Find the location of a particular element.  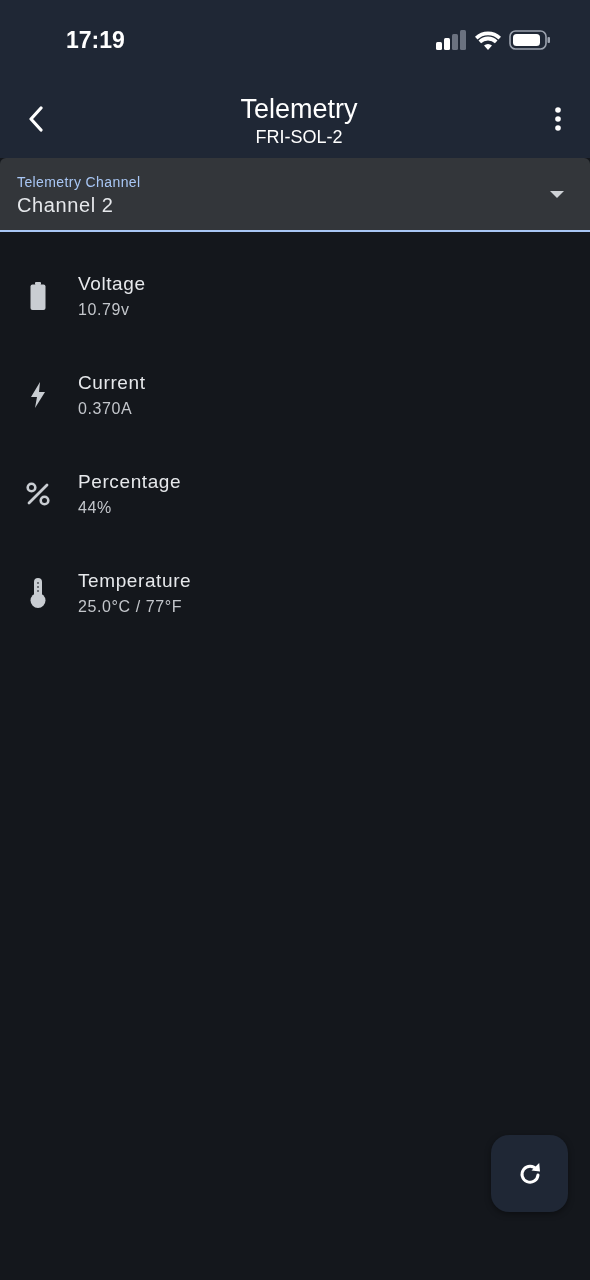

refresh-button is located at coordinates (529, 1173).